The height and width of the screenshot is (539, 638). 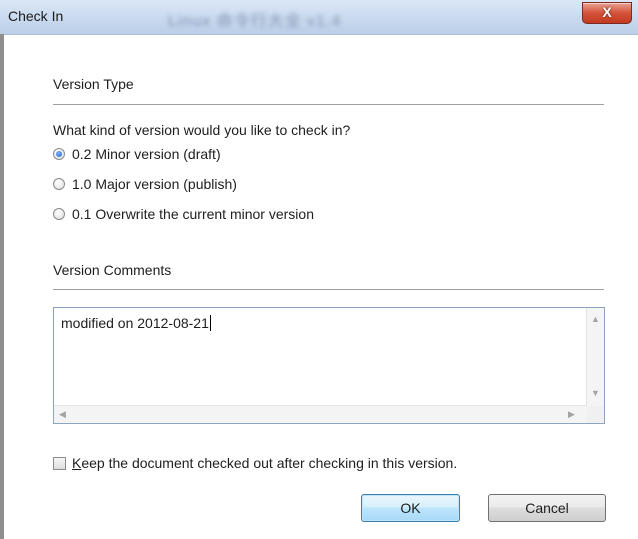 What do you see at coordinates (328, 289) in the screenshot?
I see `version-comments-divider` at bounding box center [328, 289].